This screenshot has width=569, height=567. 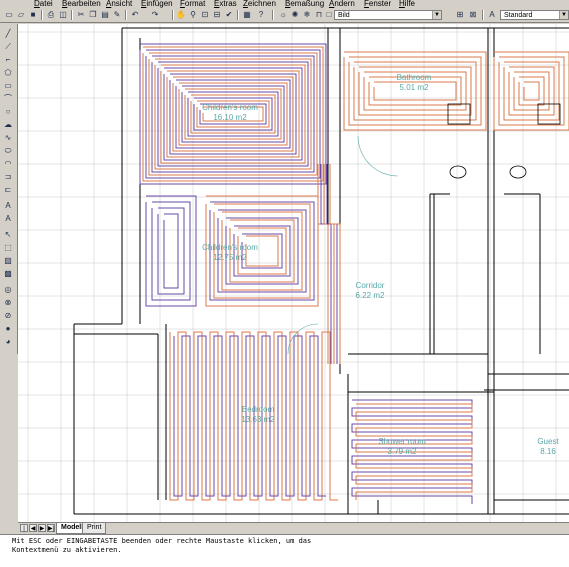 What do you see at coordinates (63, 15) in the screenshot?
I see `preview-icon: ◫` at bounding box center [63, 15].